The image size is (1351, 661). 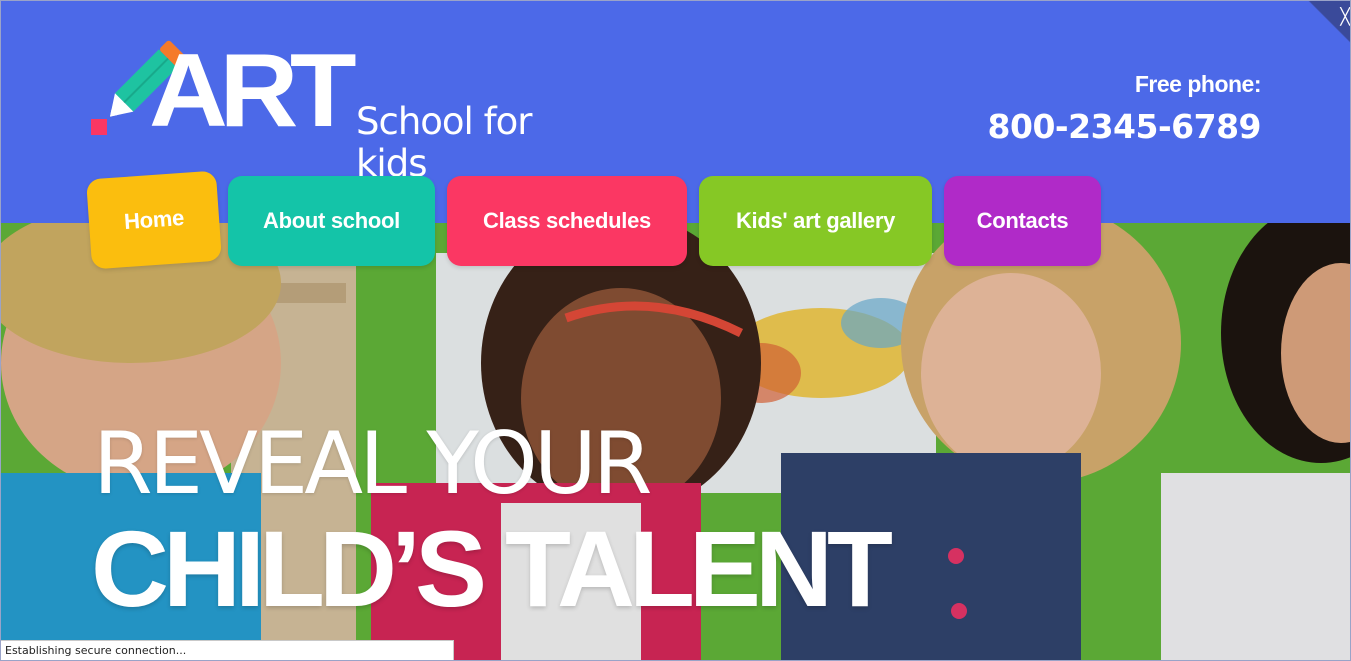 What do you see at coordinates (567, 221) in the screenshot?
I see `nav-class-schedules: Class schedules` at bounding box center [567, 221].